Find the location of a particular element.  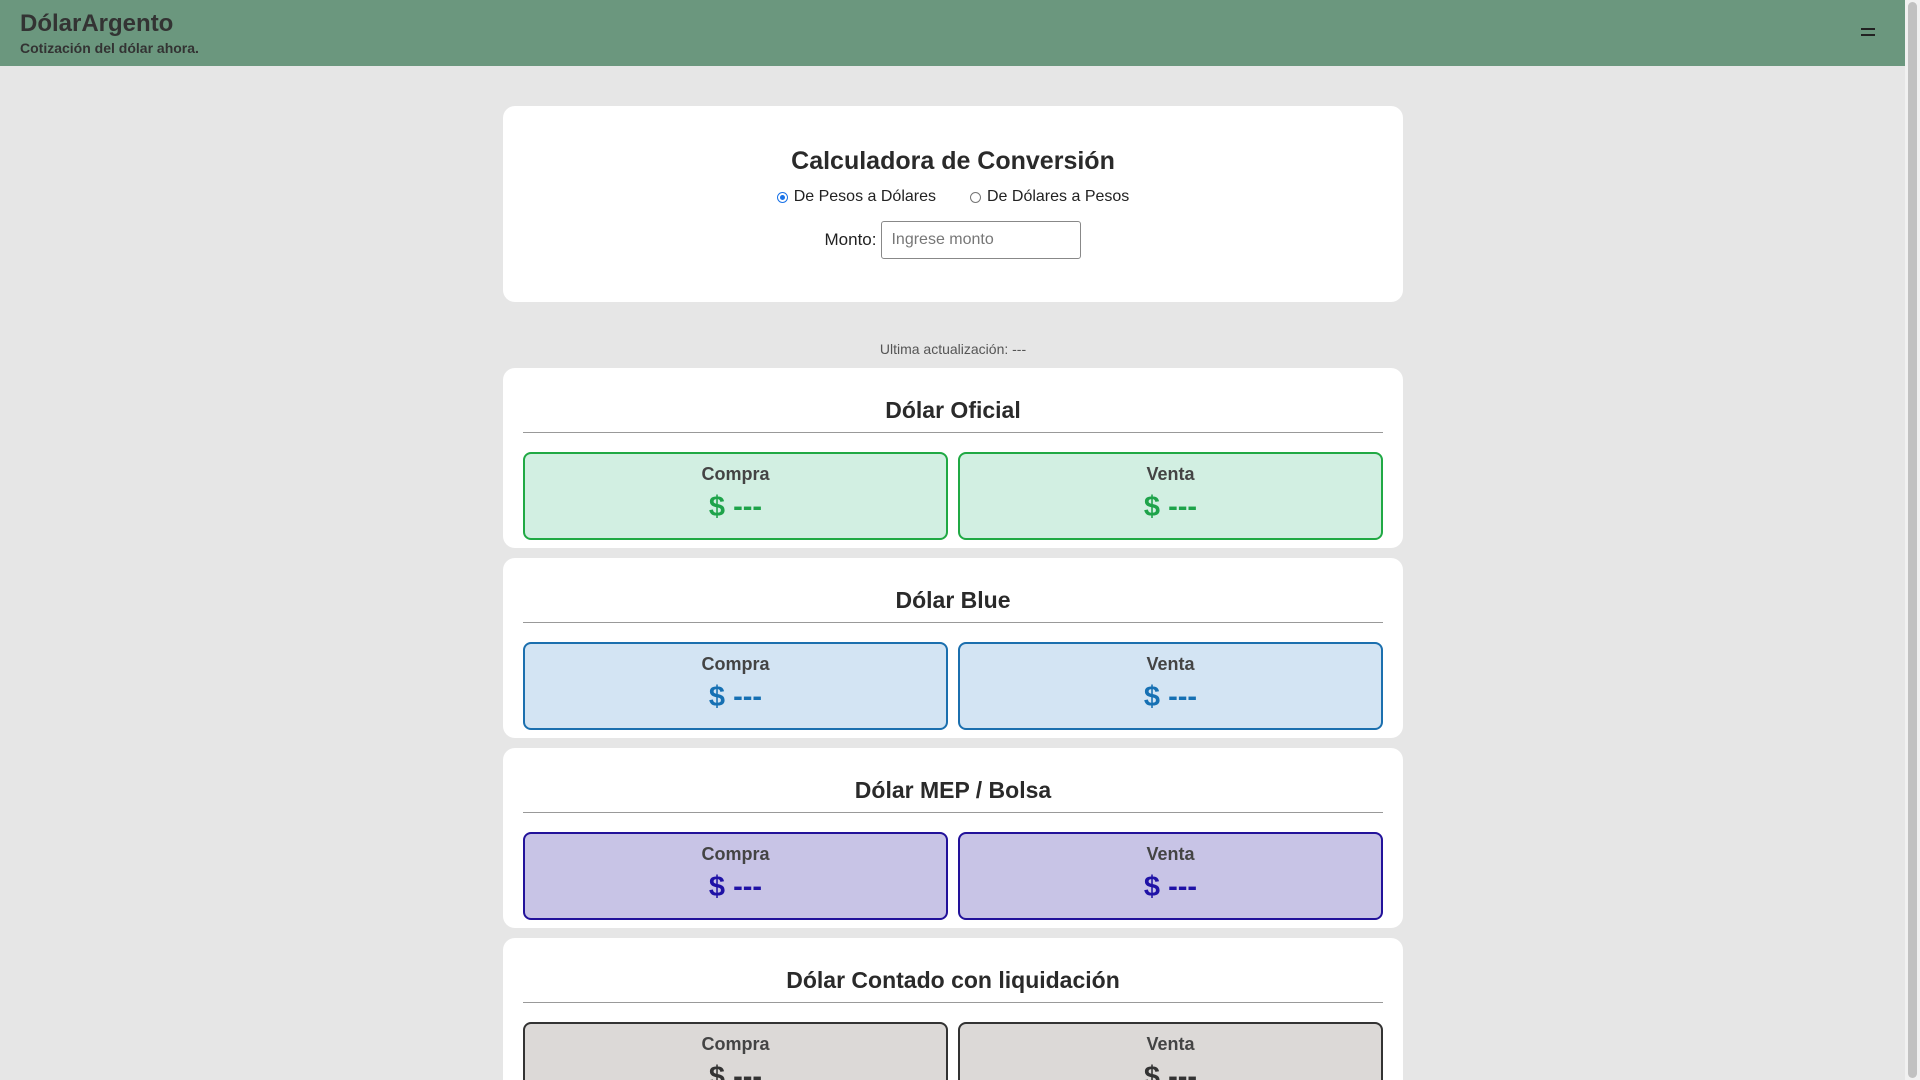

vertical-scrollbar is located at coordinates (1912, 540).